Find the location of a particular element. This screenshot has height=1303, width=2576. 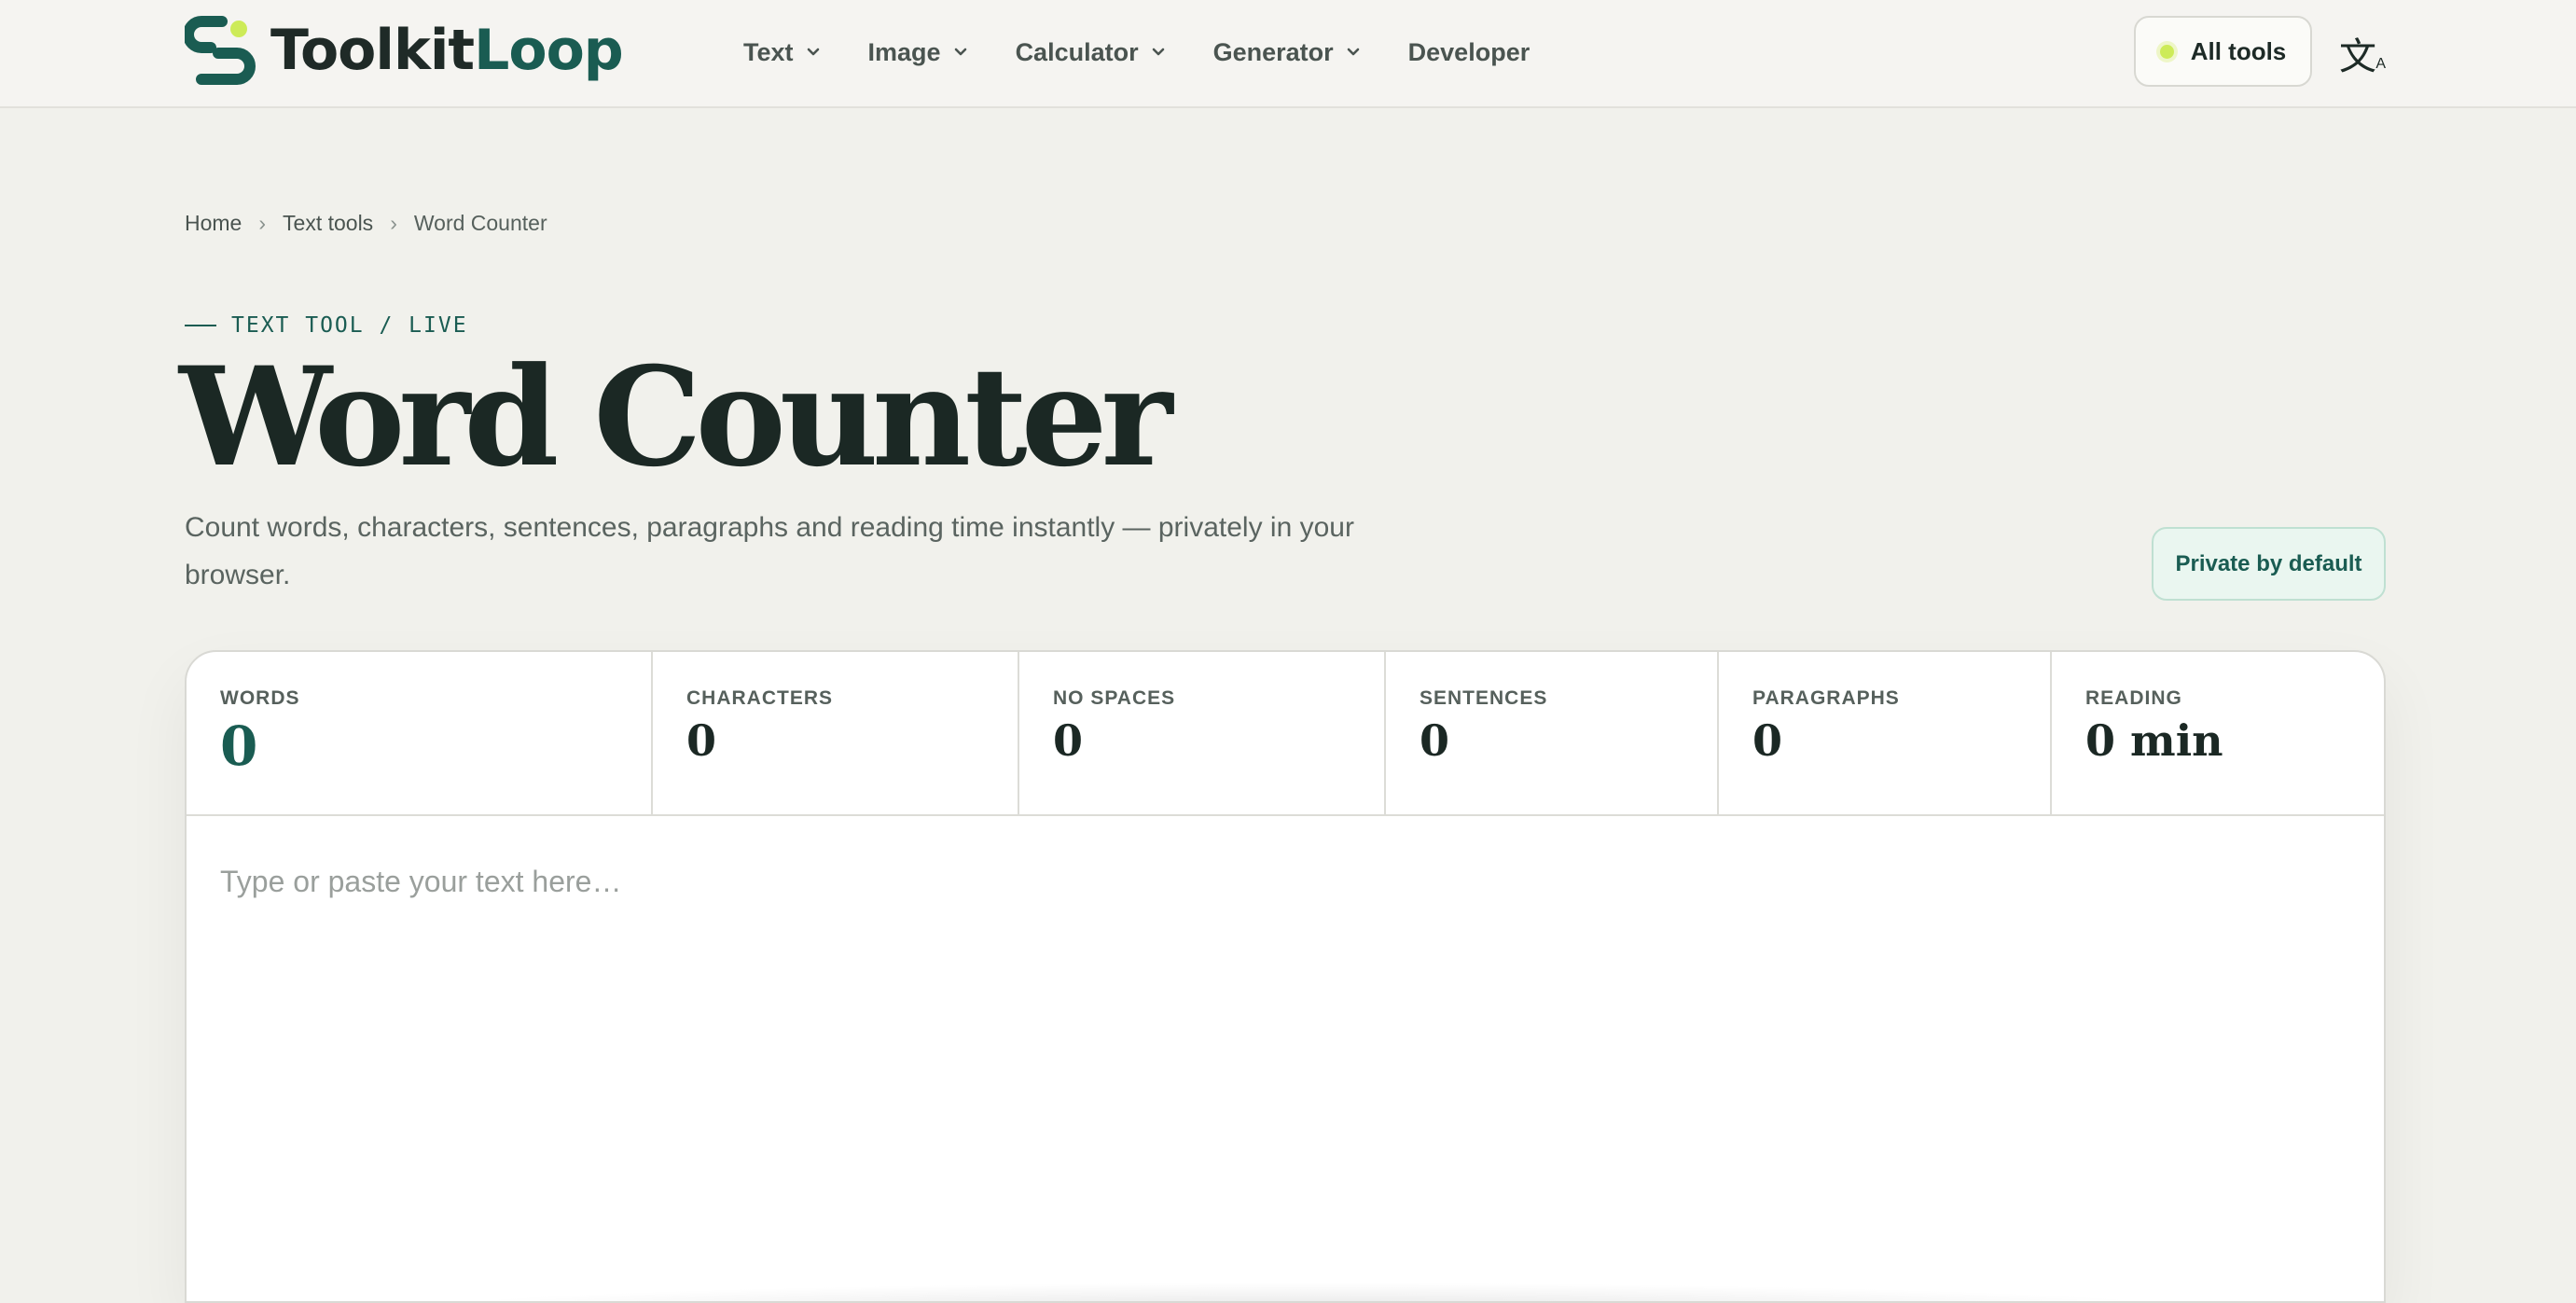

kicker-rule is located at coordinates (200, 325).